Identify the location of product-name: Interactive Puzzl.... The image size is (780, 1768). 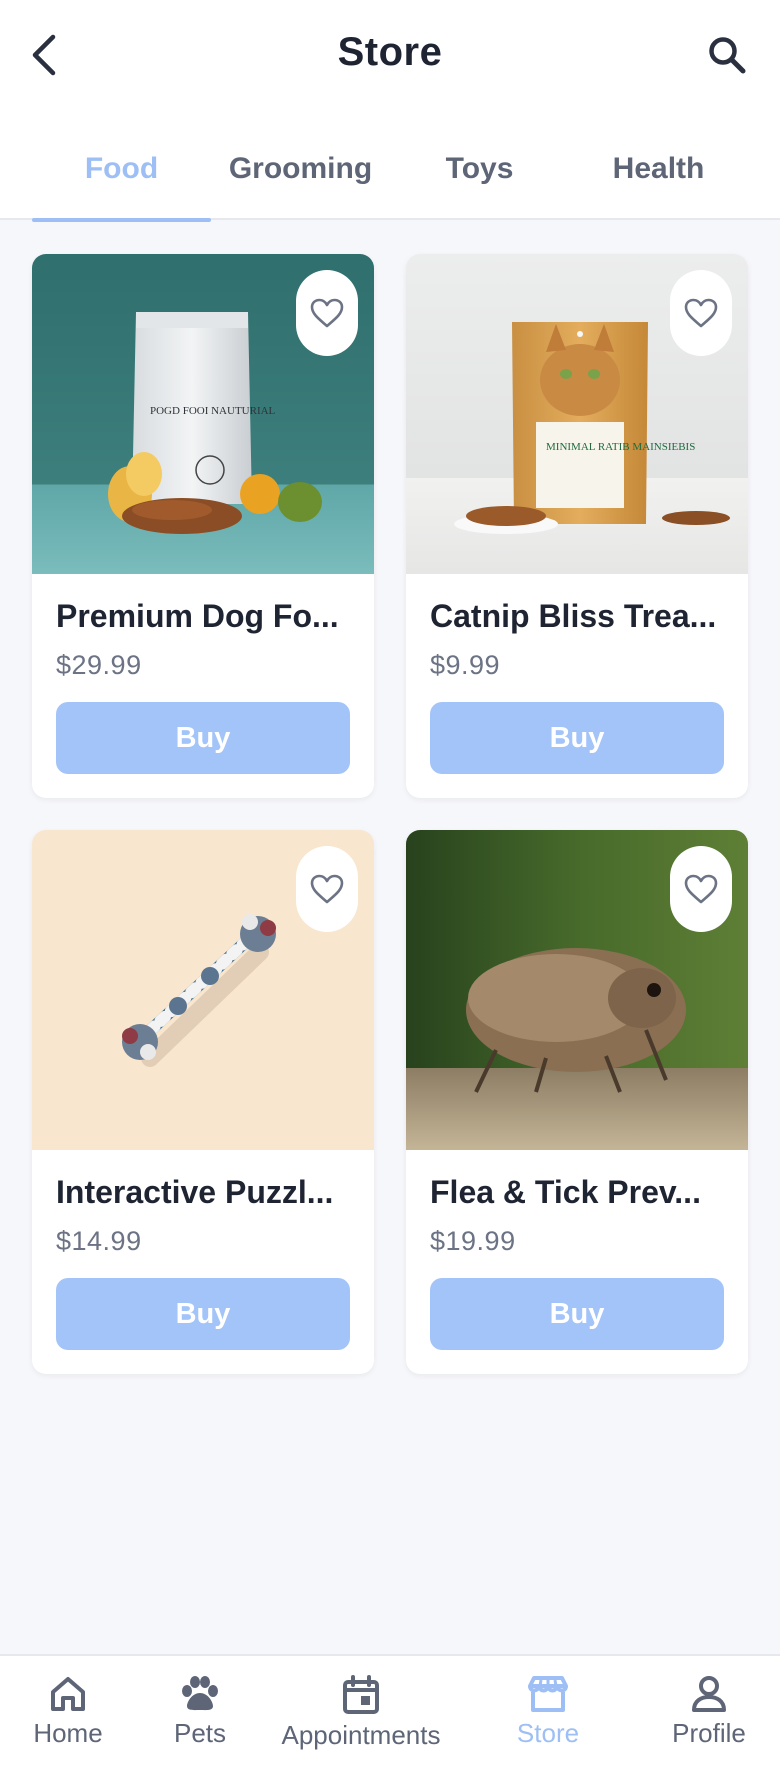
(195, 1192).